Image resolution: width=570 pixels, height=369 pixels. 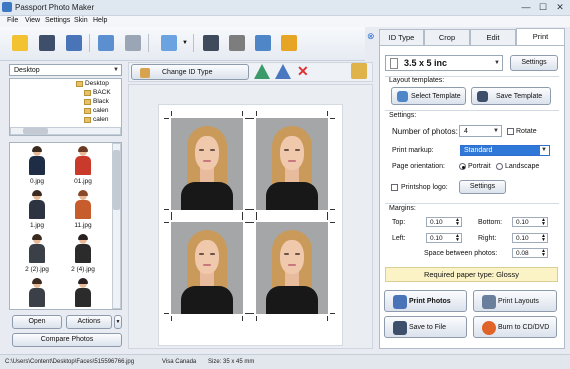 What do you see at coordinates (47, 43) in the screenshot?
I see `save-icon` at bounding box center [47, 43].